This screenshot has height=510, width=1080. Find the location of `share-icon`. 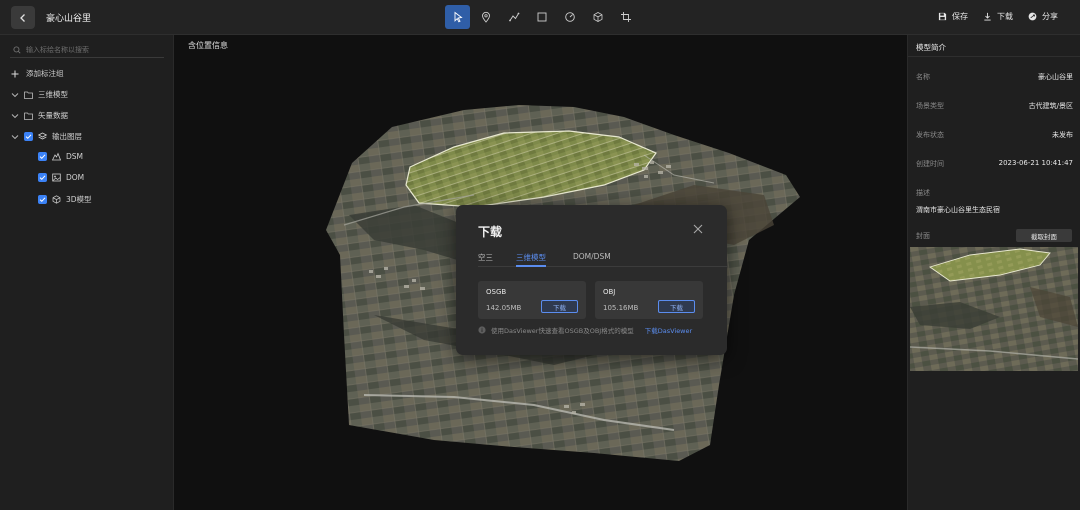

share-icon is located at coordinates (1032, 16).